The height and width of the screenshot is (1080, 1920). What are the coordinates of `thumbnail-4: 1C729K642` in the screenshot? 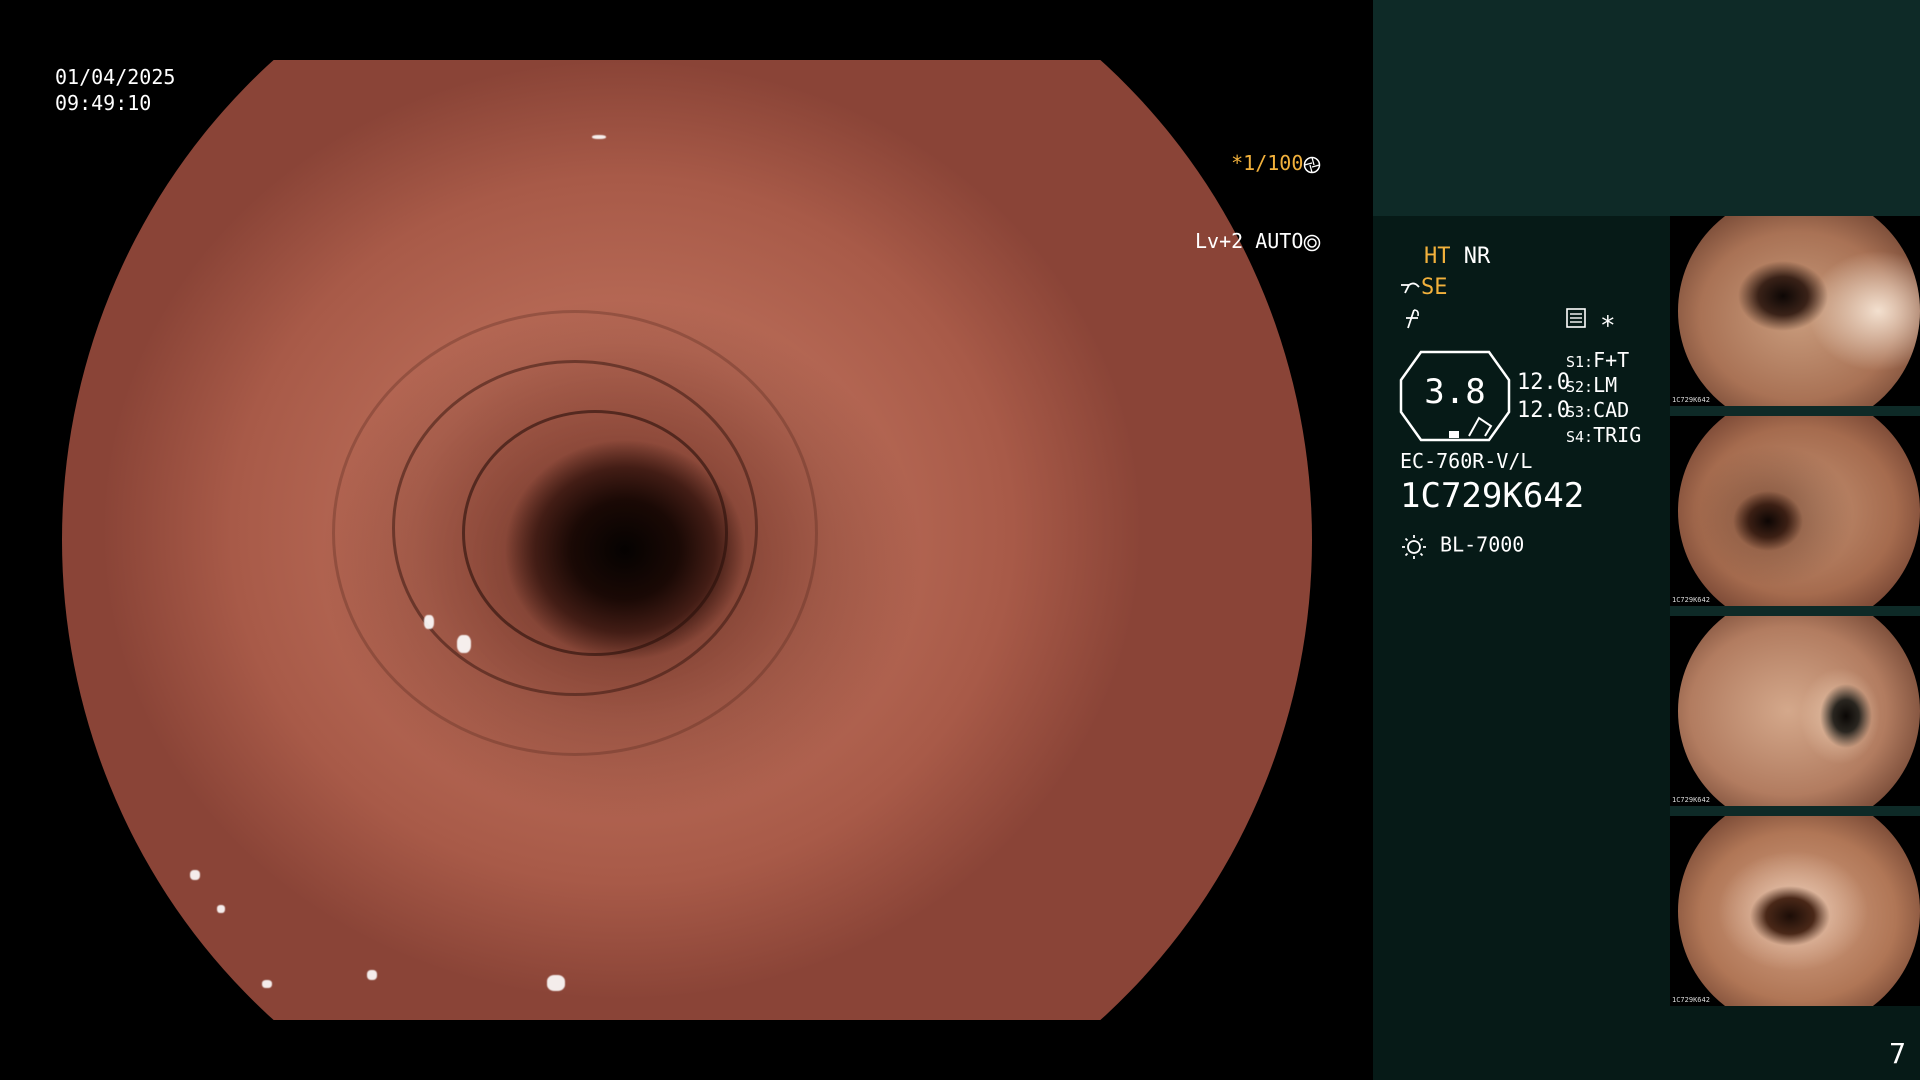 It's located at (1795, 911).